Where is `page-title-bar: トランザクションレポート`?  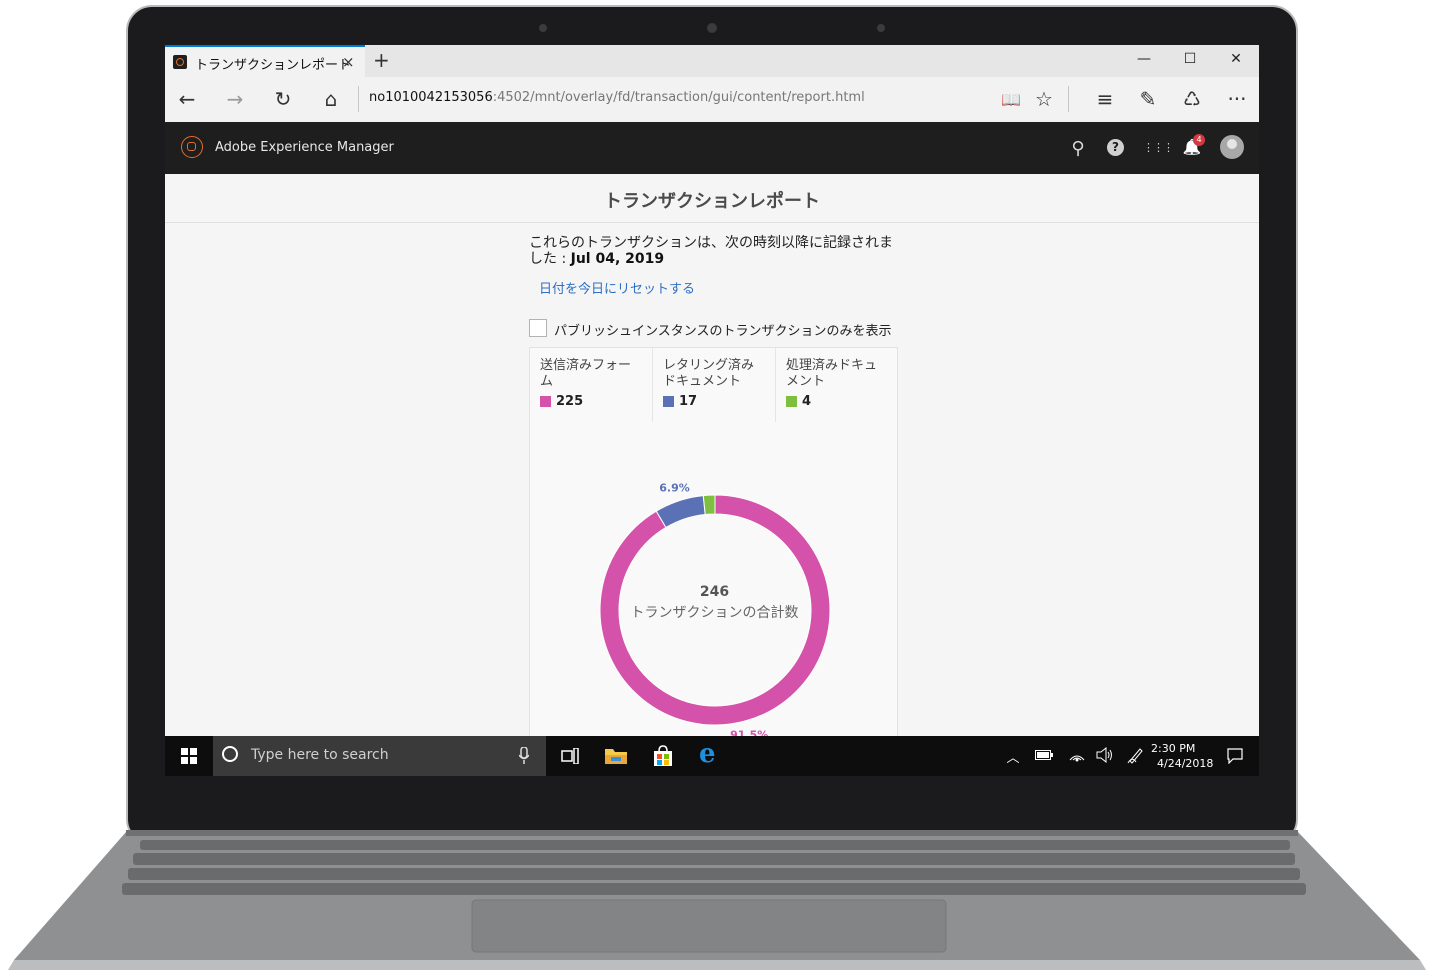
page-title-bar: トランザクションレポート is located at coordinates (712, 198).